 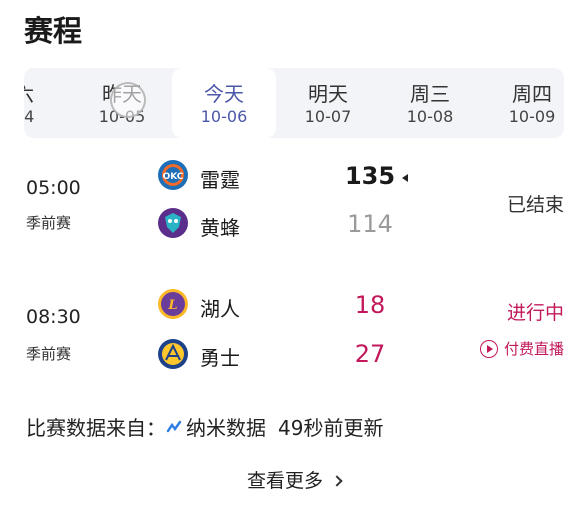 What do you see at coordinates (533, 349) in the screenshot?
I see `paid-live-label: 付费直播` at bounding box center [533, 349].